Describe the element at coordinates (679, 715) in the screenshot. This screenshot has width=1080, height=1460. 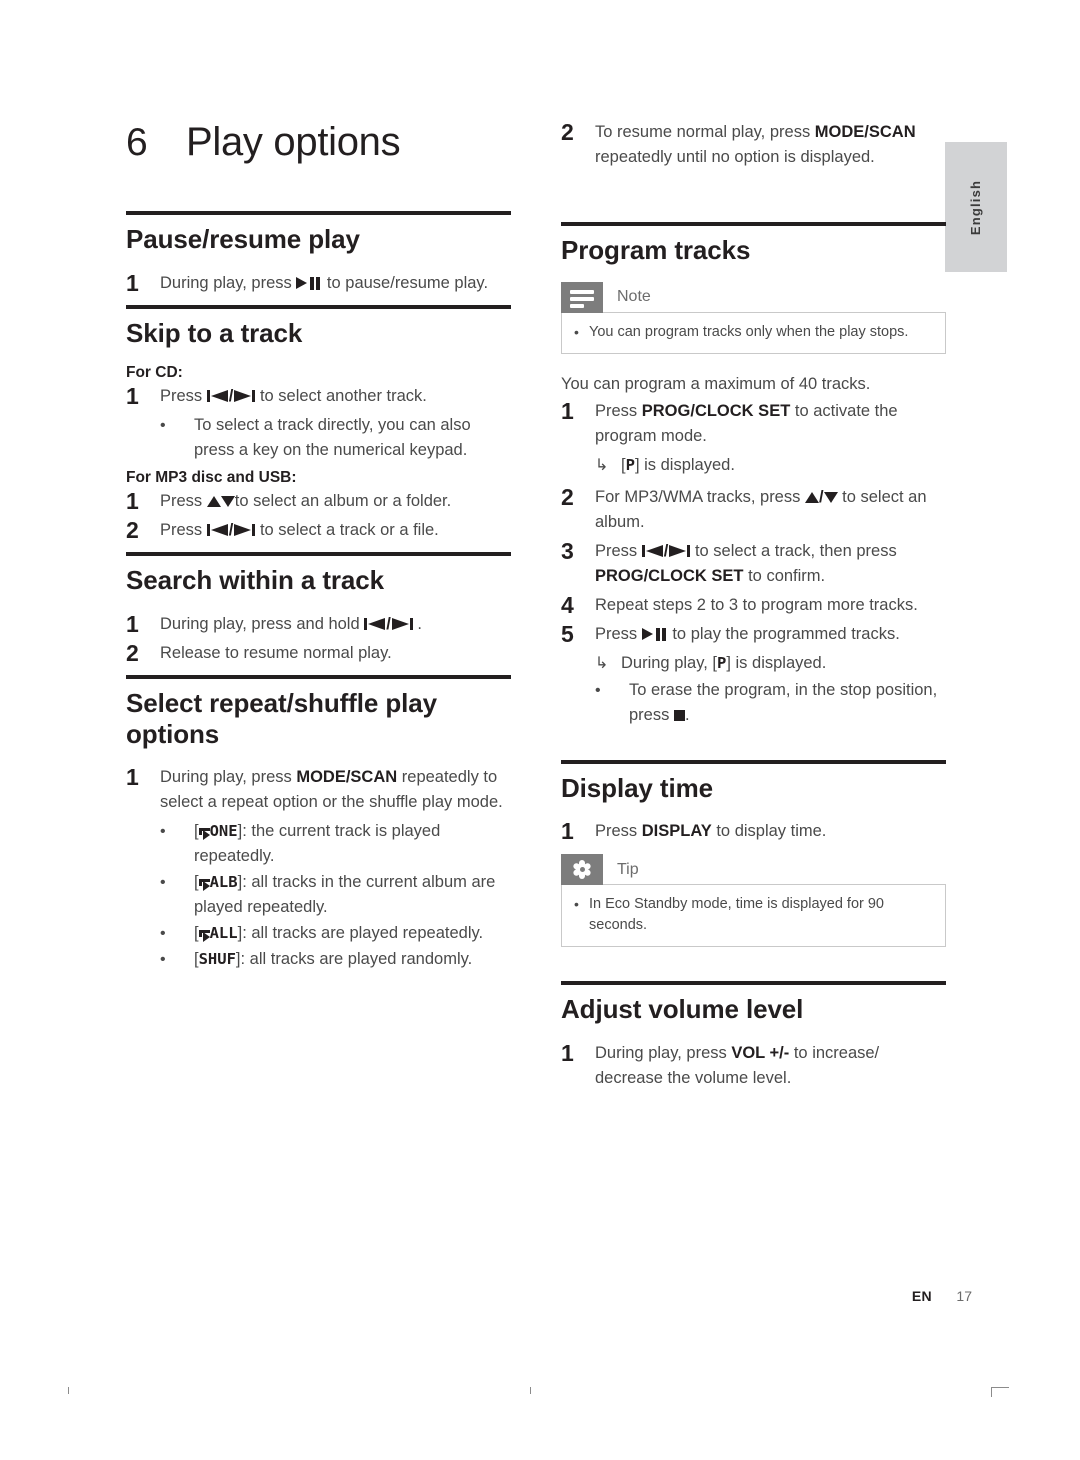
I see `stop-icon` at that location.